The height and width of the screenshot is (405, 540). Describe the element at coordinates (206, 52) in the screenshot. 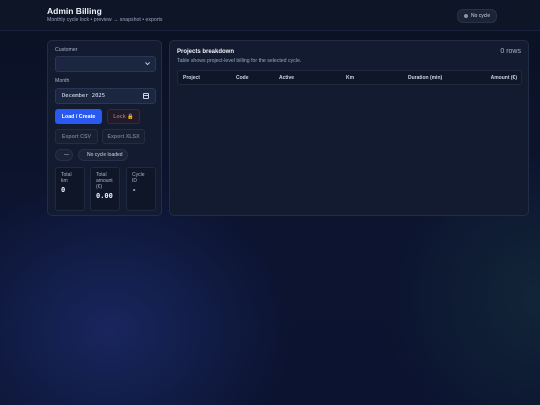

I see `panel-title: Projects breakdown` at that location.